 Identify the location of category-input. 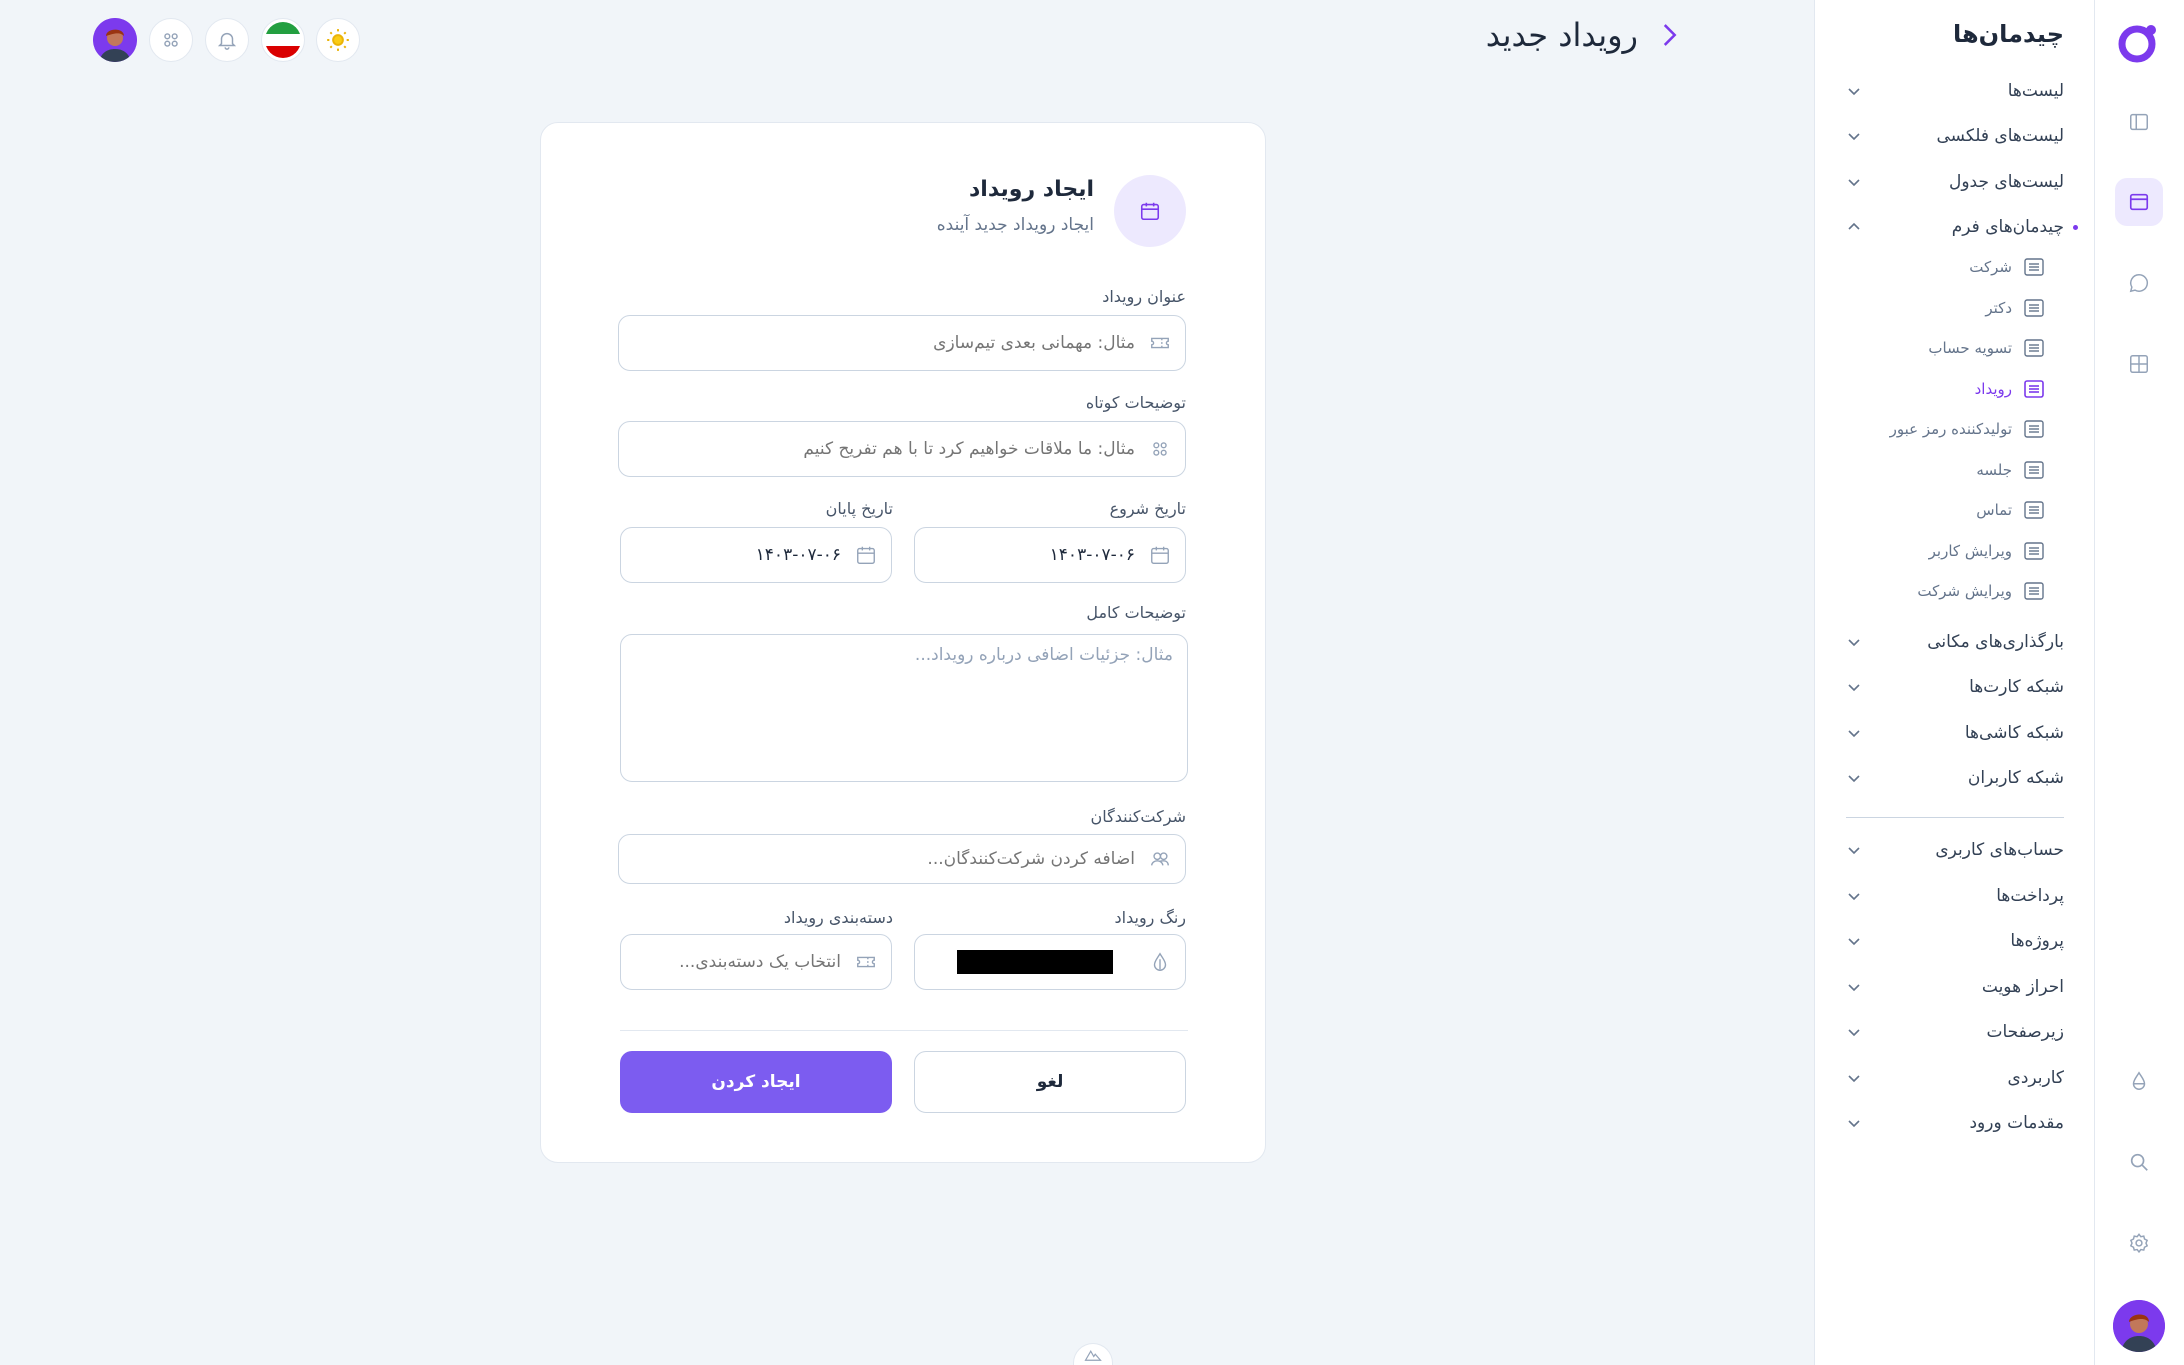
(731, 962).